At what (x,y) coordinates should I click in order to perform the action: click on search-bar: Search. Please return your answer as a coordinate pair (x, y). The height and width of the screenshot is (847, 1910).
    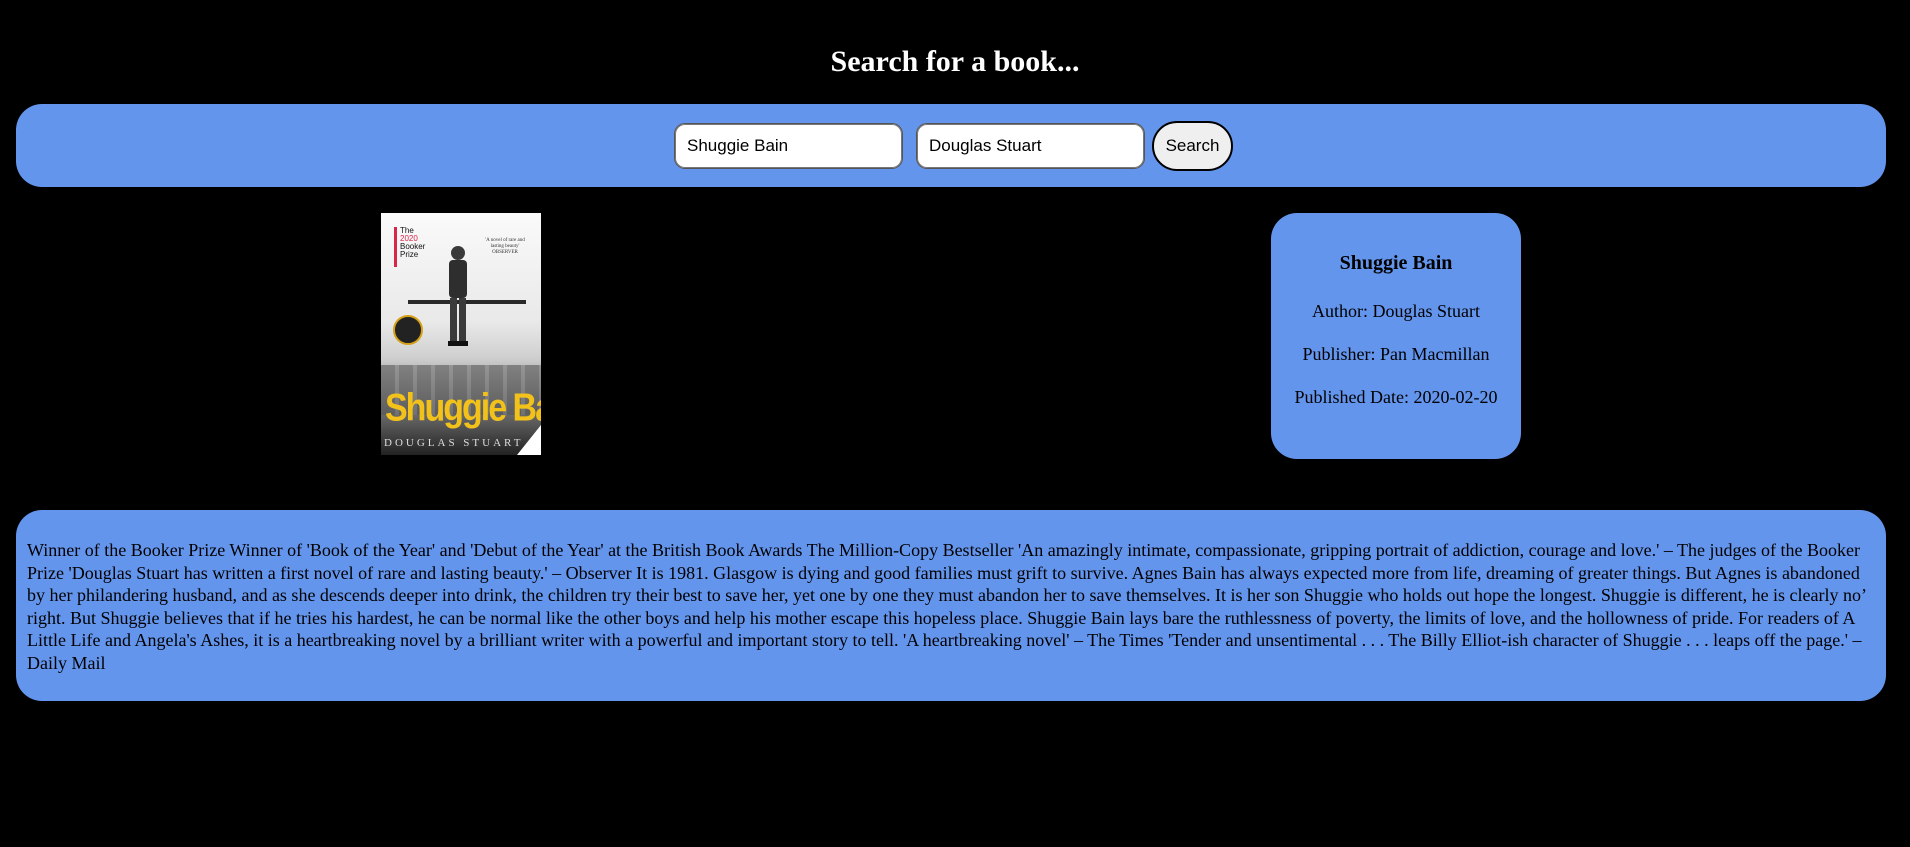
    Looking at the image, I should click on (951, 145).